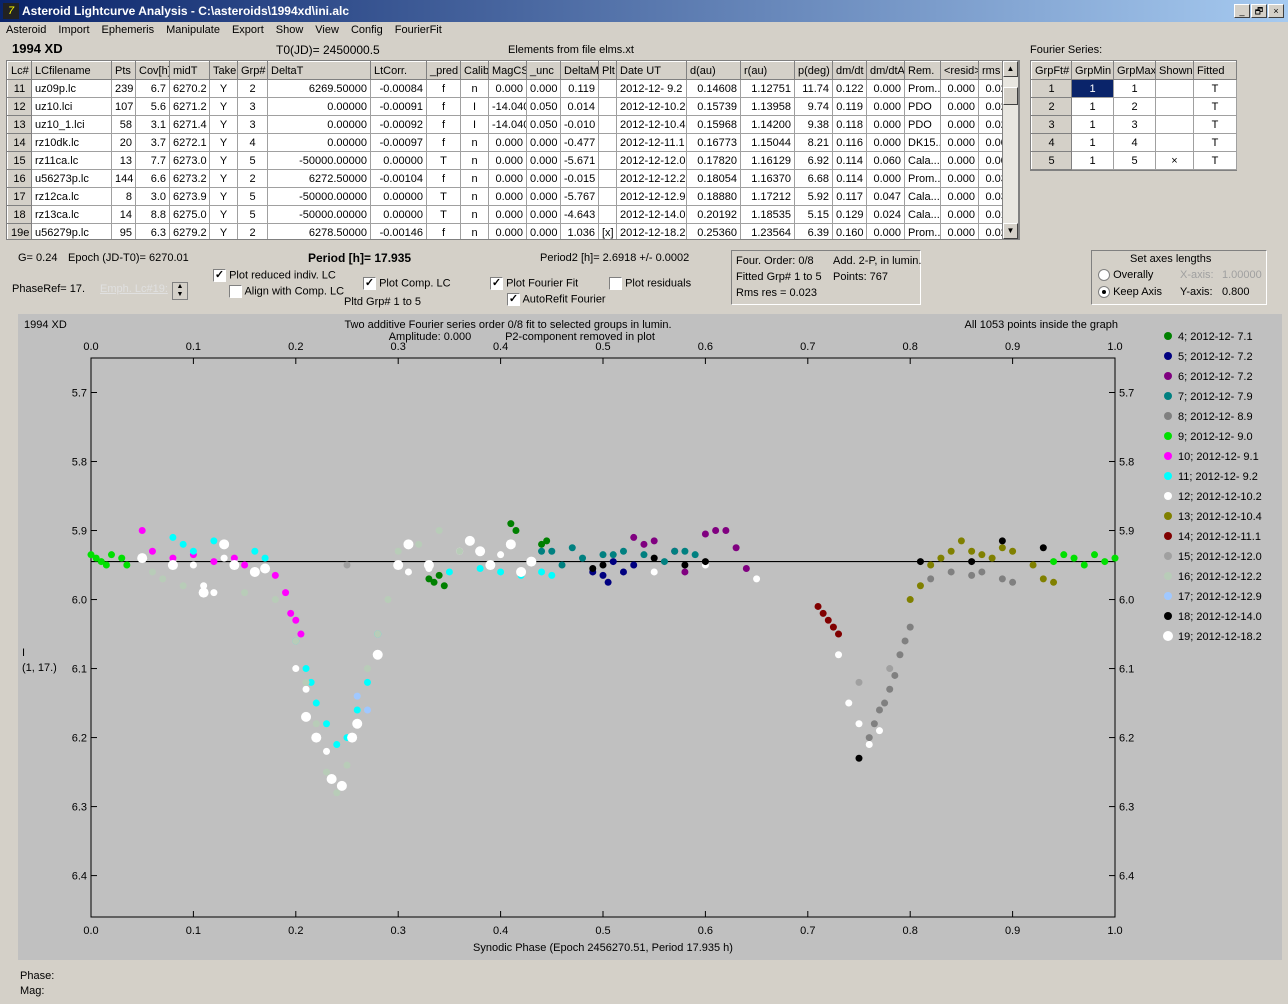  What do you see at coordinates (71, 124) in the screenshot?
I see `table-cell: uz10_1.lci` at bounding box center [71, 124].